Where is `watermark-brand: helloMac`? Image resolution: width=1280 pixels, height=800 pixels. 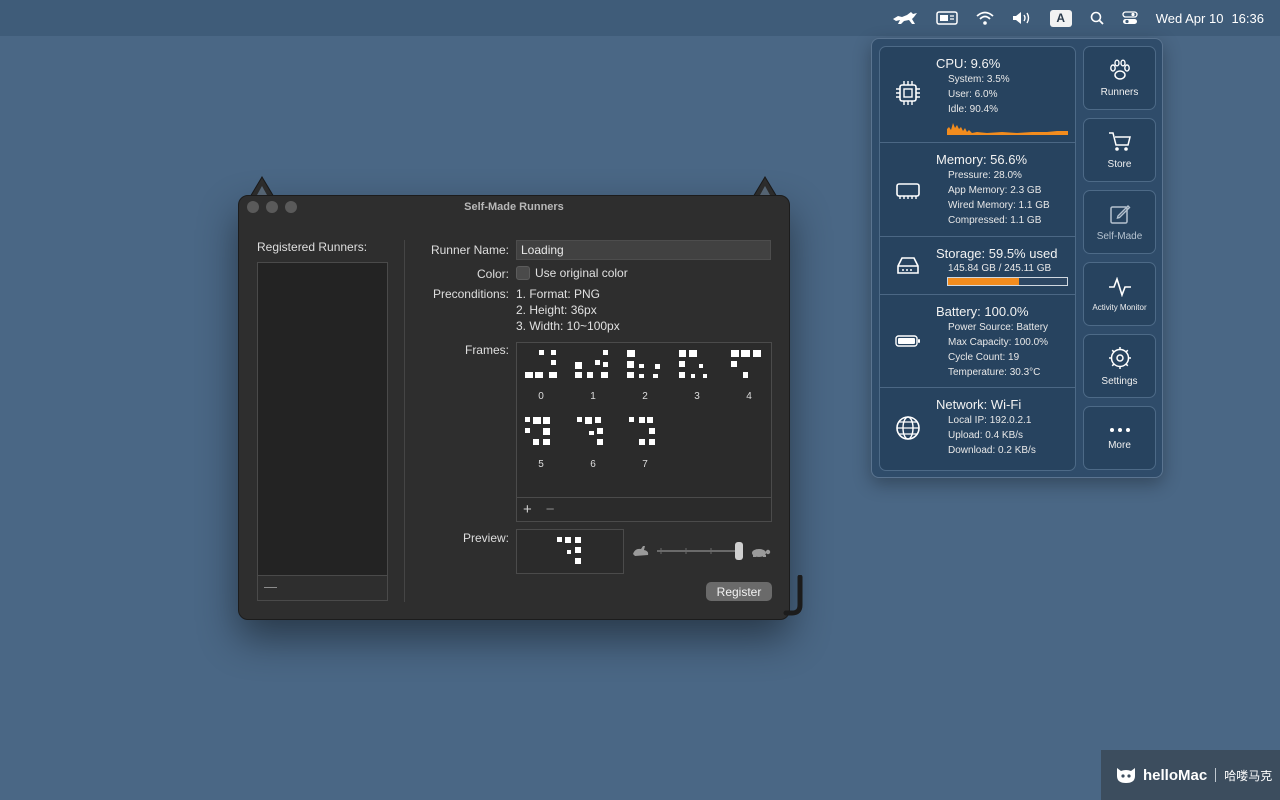
watermark-brand: helloMac is located at coordinates (1175, 775).